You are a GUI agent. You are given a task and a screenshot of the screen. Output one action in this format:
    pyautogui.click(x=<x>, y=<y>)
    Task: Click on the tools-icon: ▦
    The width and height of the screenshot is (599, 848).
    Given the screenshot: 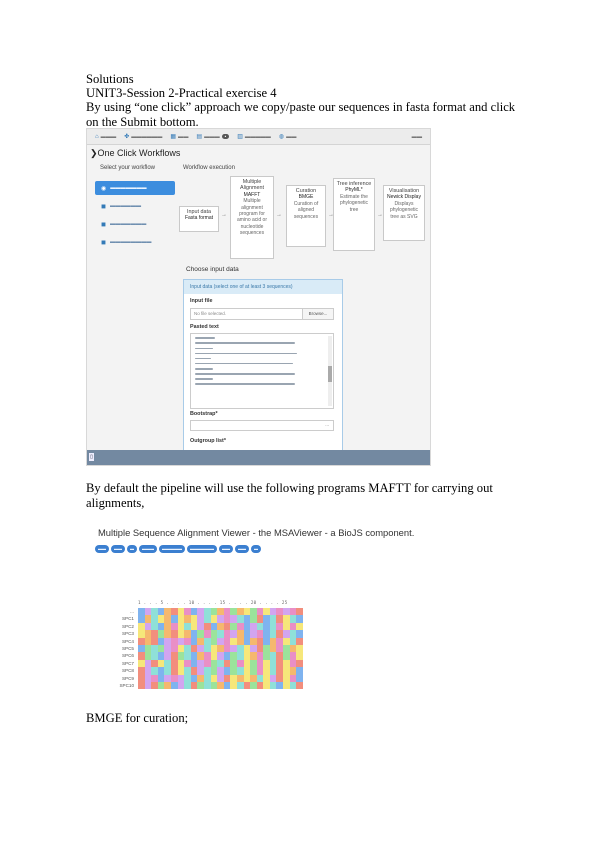 What is the action you would take?
    pyautogui.click(x=173, y=137)
    